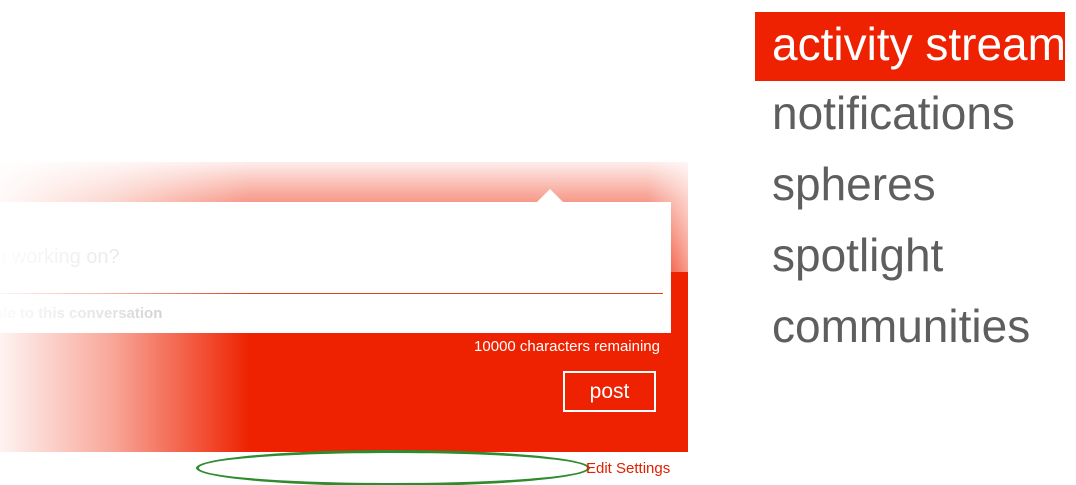 This screenshot has height=485, width=1076. I want to click on nav-item-notifications: notifications, so click(910, 116).